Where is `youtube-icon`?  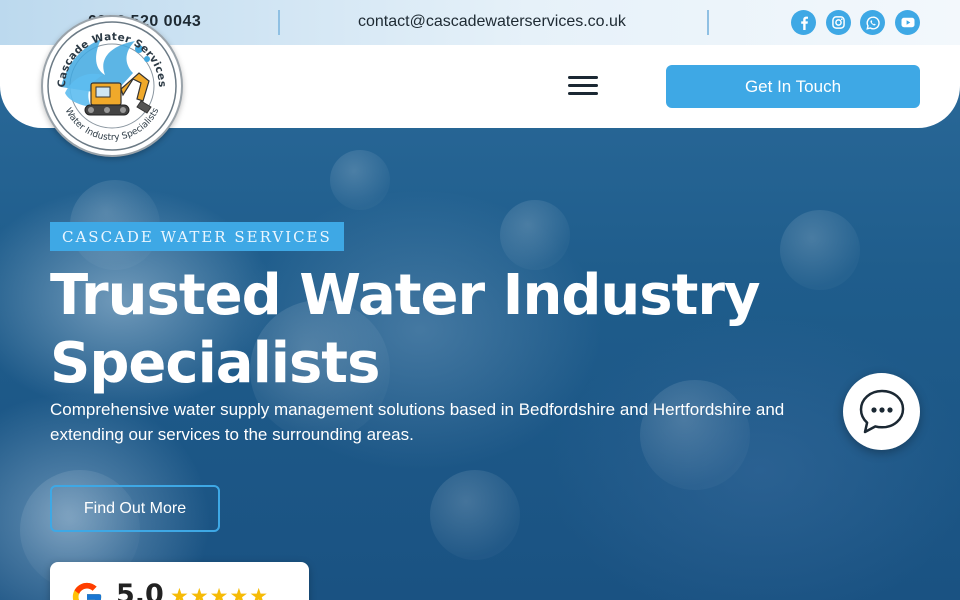
youtube-icon is located at coordinates (907, 22).